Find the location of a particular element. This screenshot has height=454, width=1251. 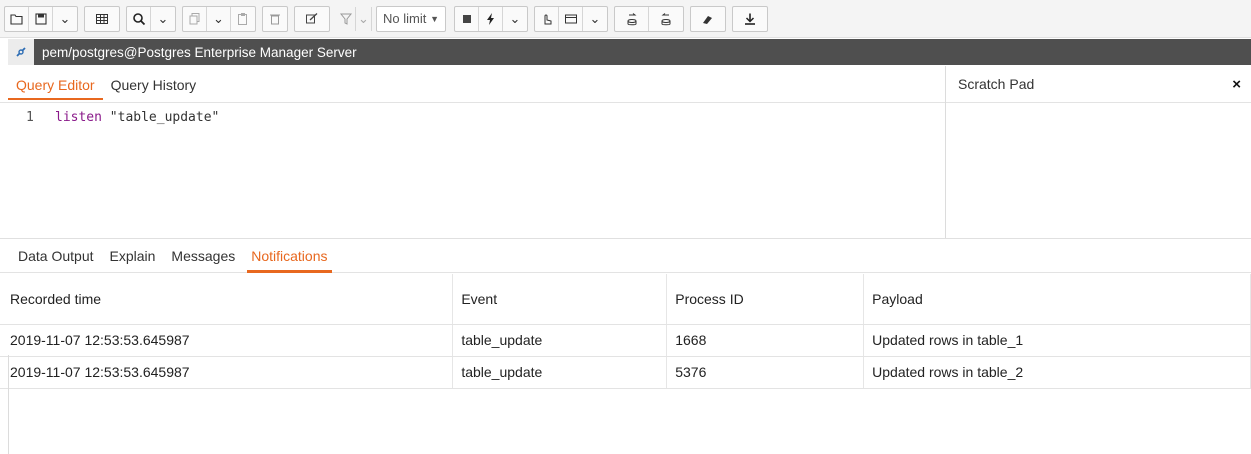

tab-messages: Messages is located at coordinates (203, 256).